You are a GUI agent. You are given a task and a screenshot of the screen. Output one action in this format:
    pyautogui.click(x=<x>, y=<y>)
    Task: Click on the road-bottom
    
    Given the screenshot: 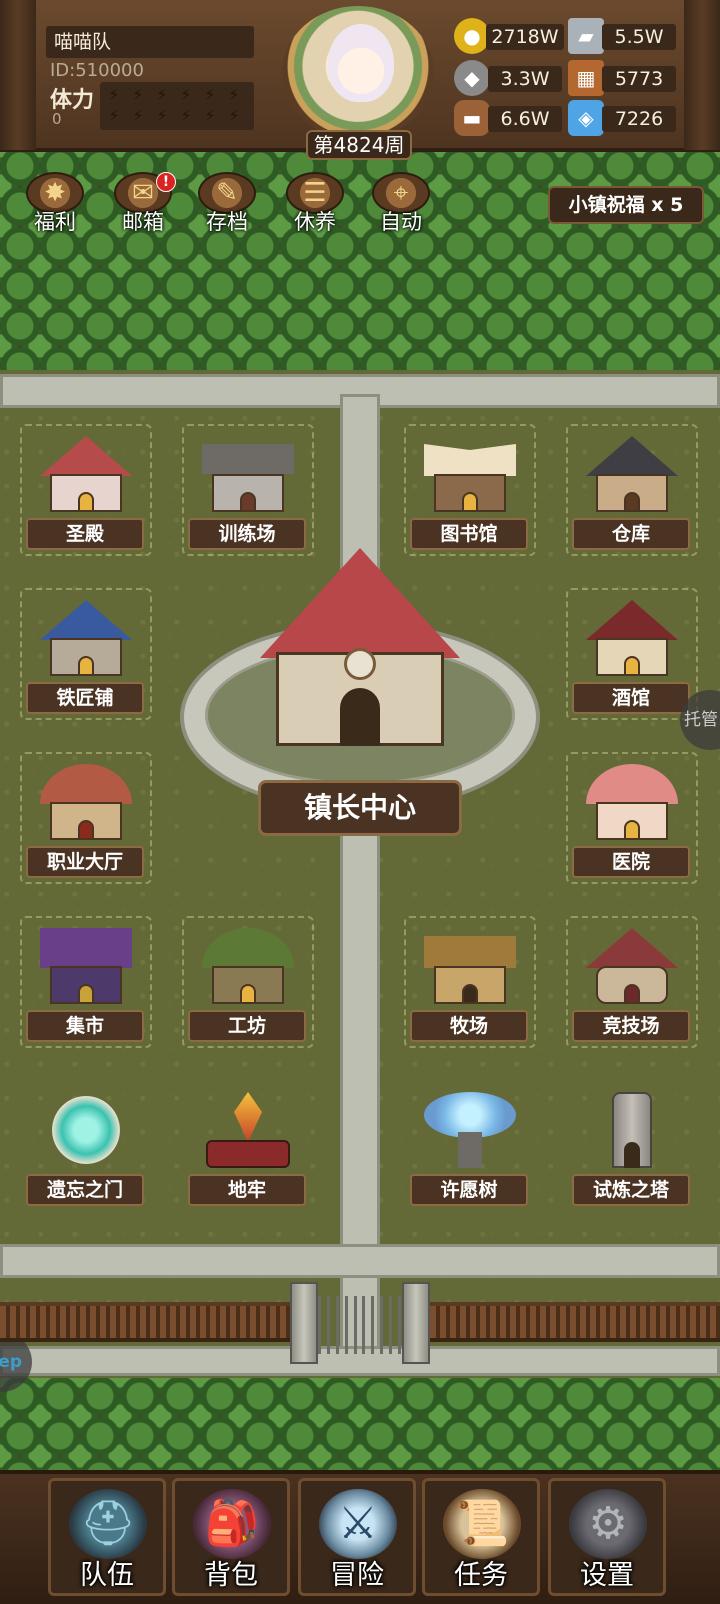 What is the action you would take?
    pyautogui.click(x=360, y=1261)
    